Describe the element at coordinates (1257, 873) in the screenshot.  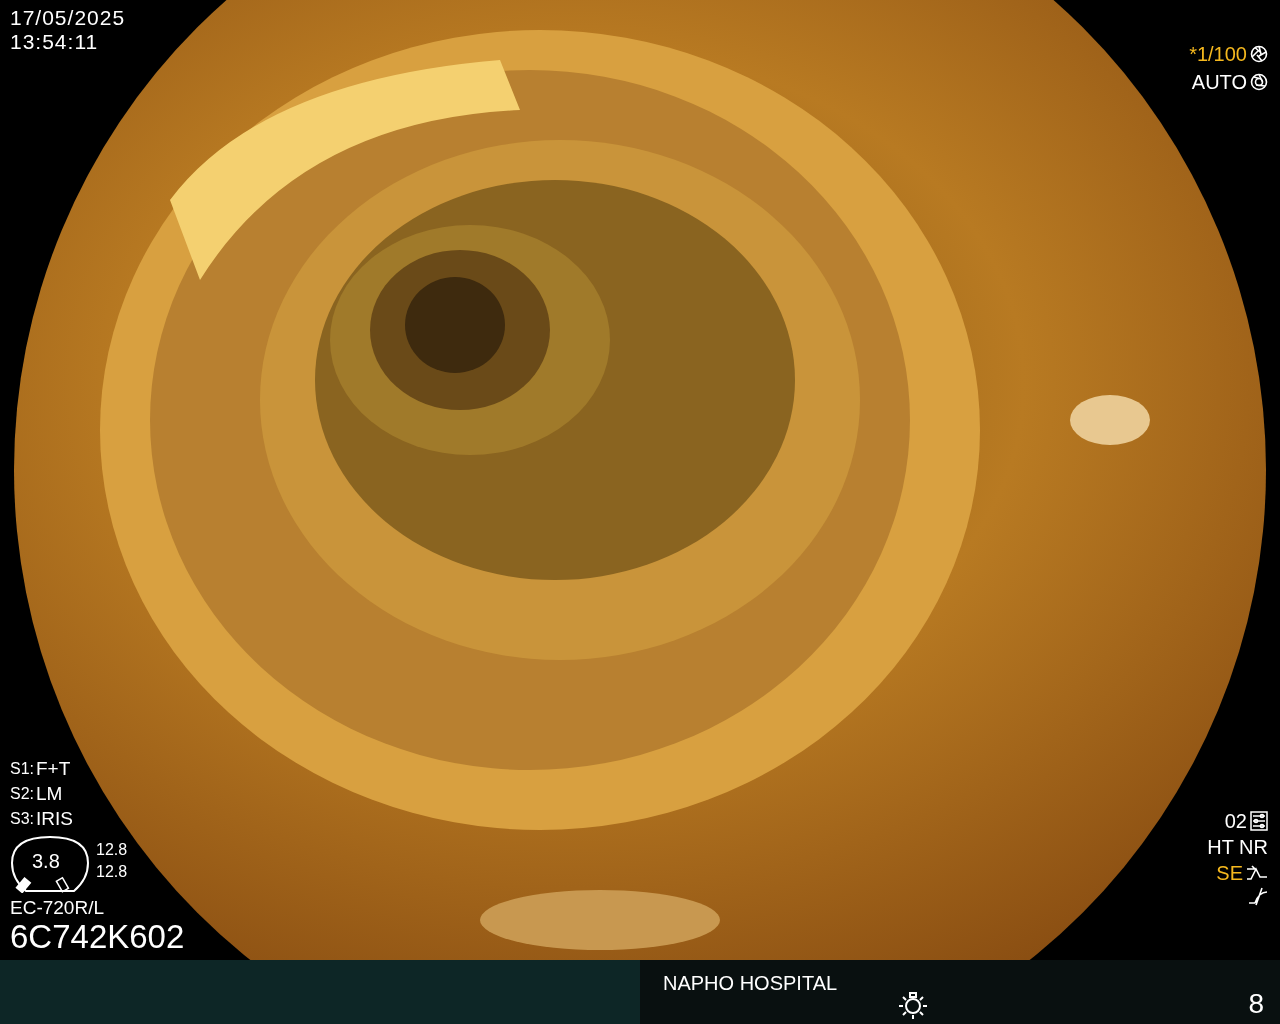
I see `enhancement-curve-icon` at that location.